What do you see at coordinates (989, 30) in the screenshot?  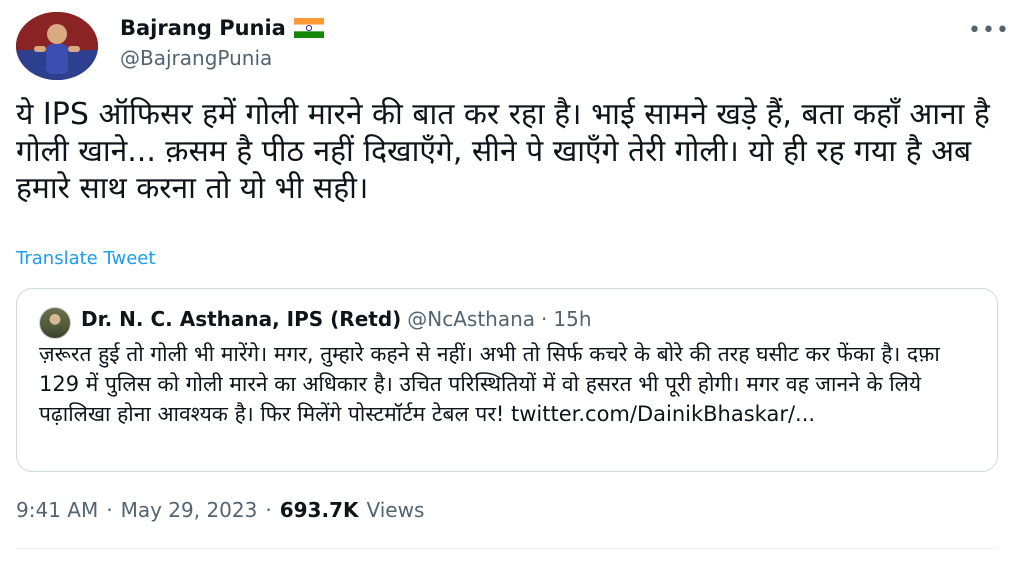 I see `more-options-icon: •••` at bounding box center [989, 30].